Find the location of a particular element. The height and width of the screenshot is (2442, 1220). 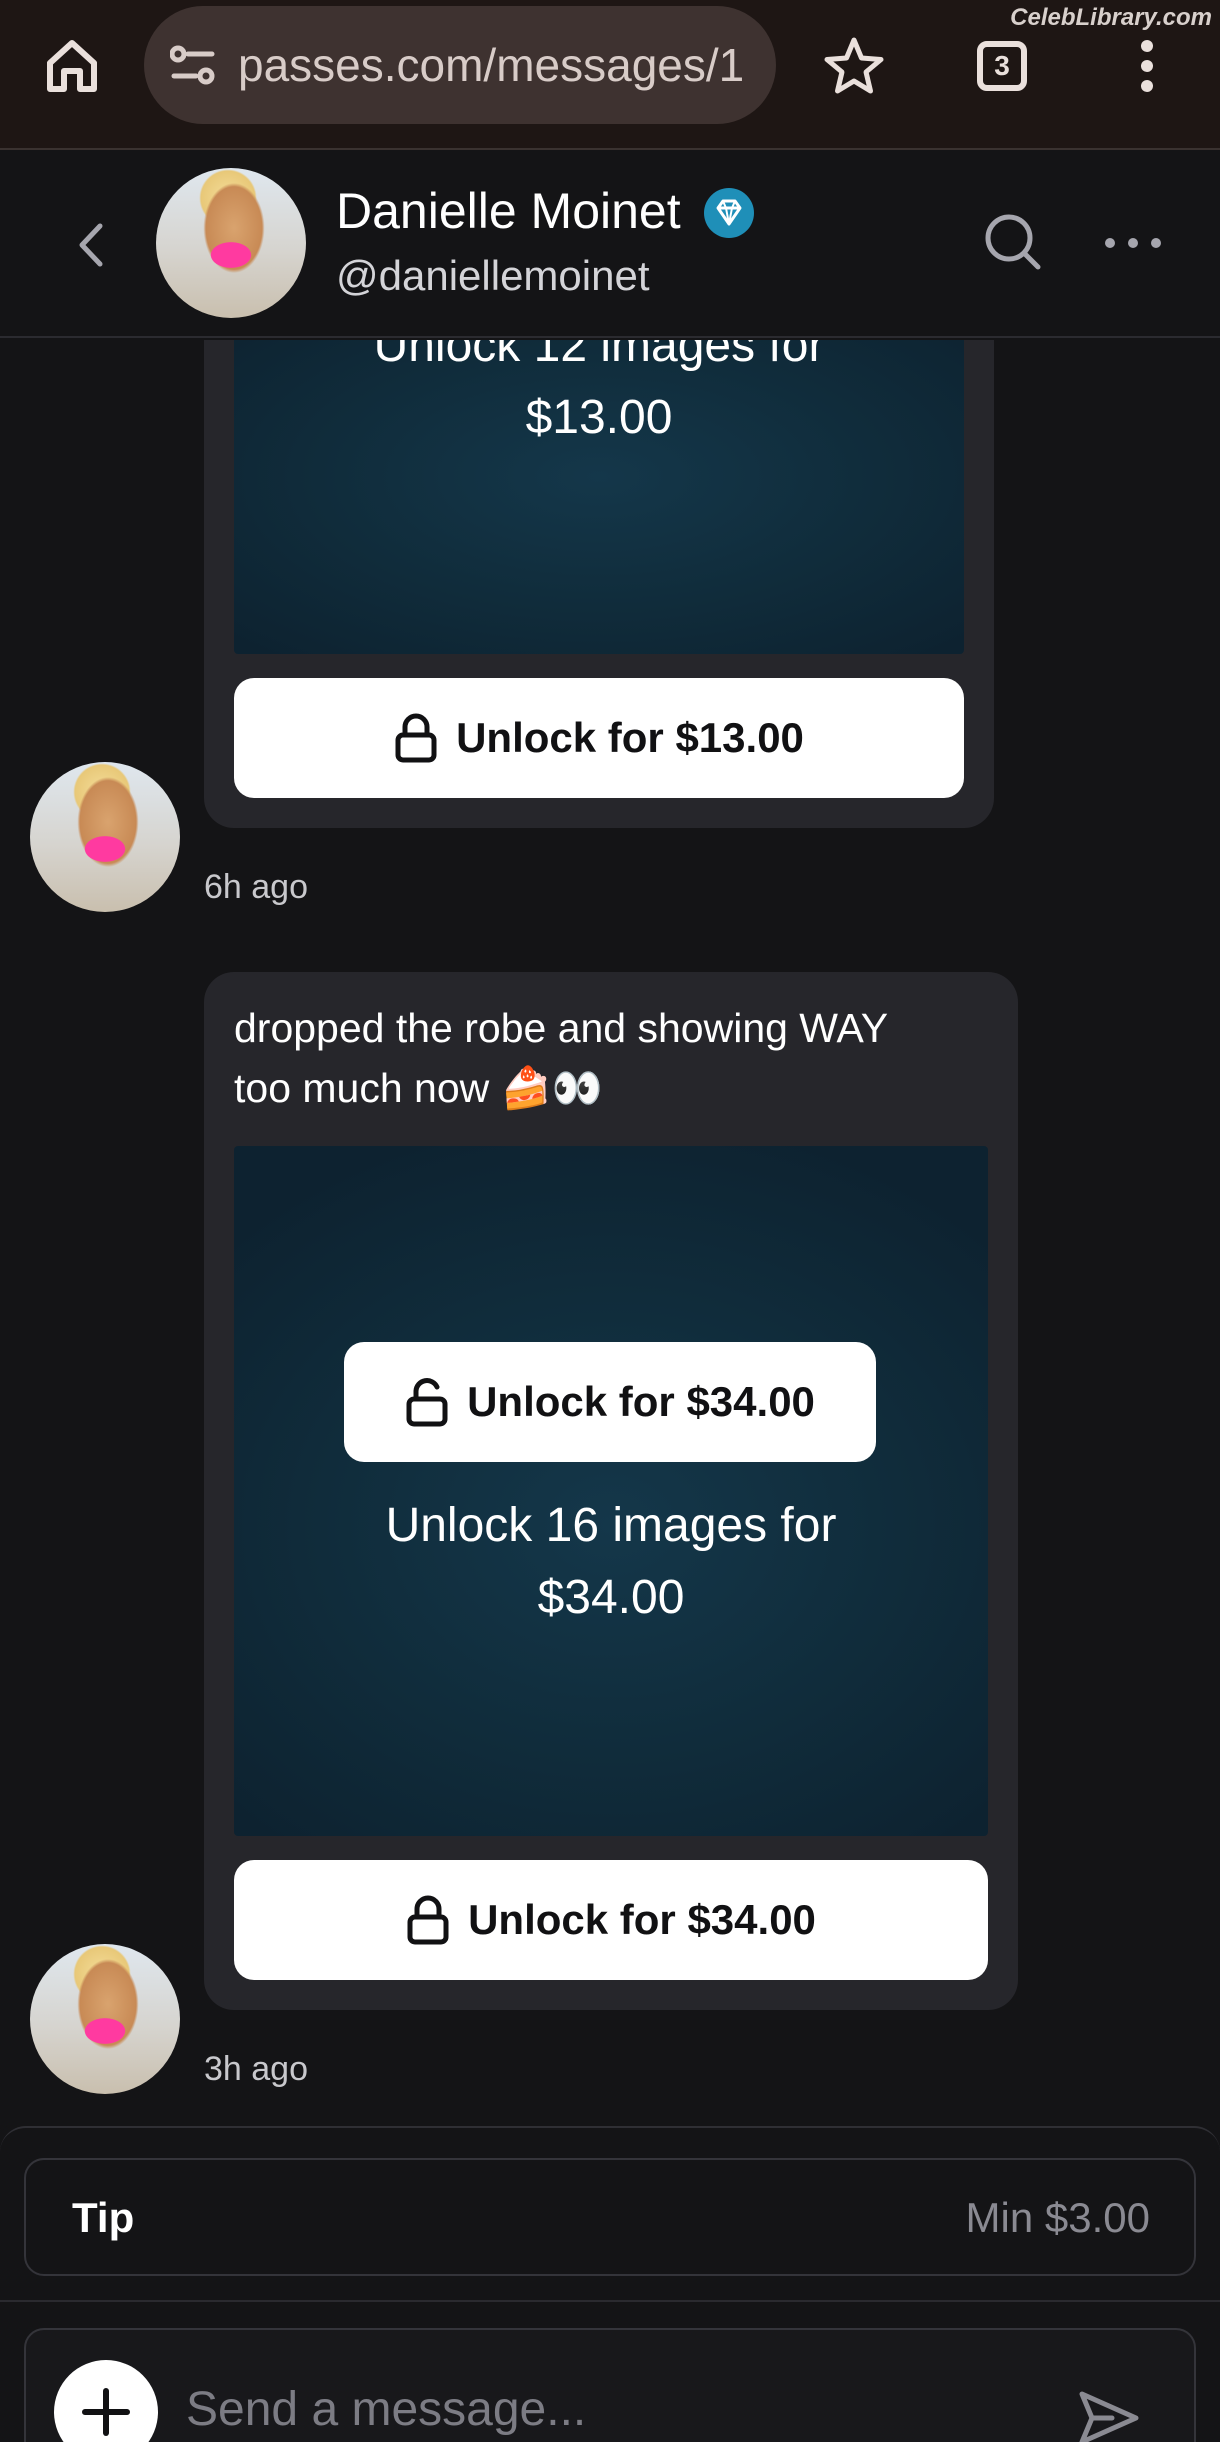

unlock-overlay-button: Unlock for $34.00 is located at coordinates (610, 1402).